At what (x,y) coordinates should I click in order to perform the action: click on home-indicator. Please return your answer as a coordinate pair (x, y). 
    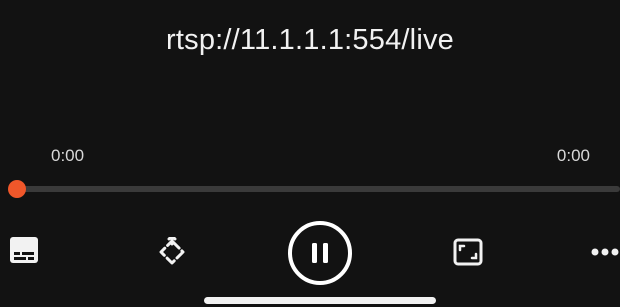
    Looking at the image, I should click on (320, 300).